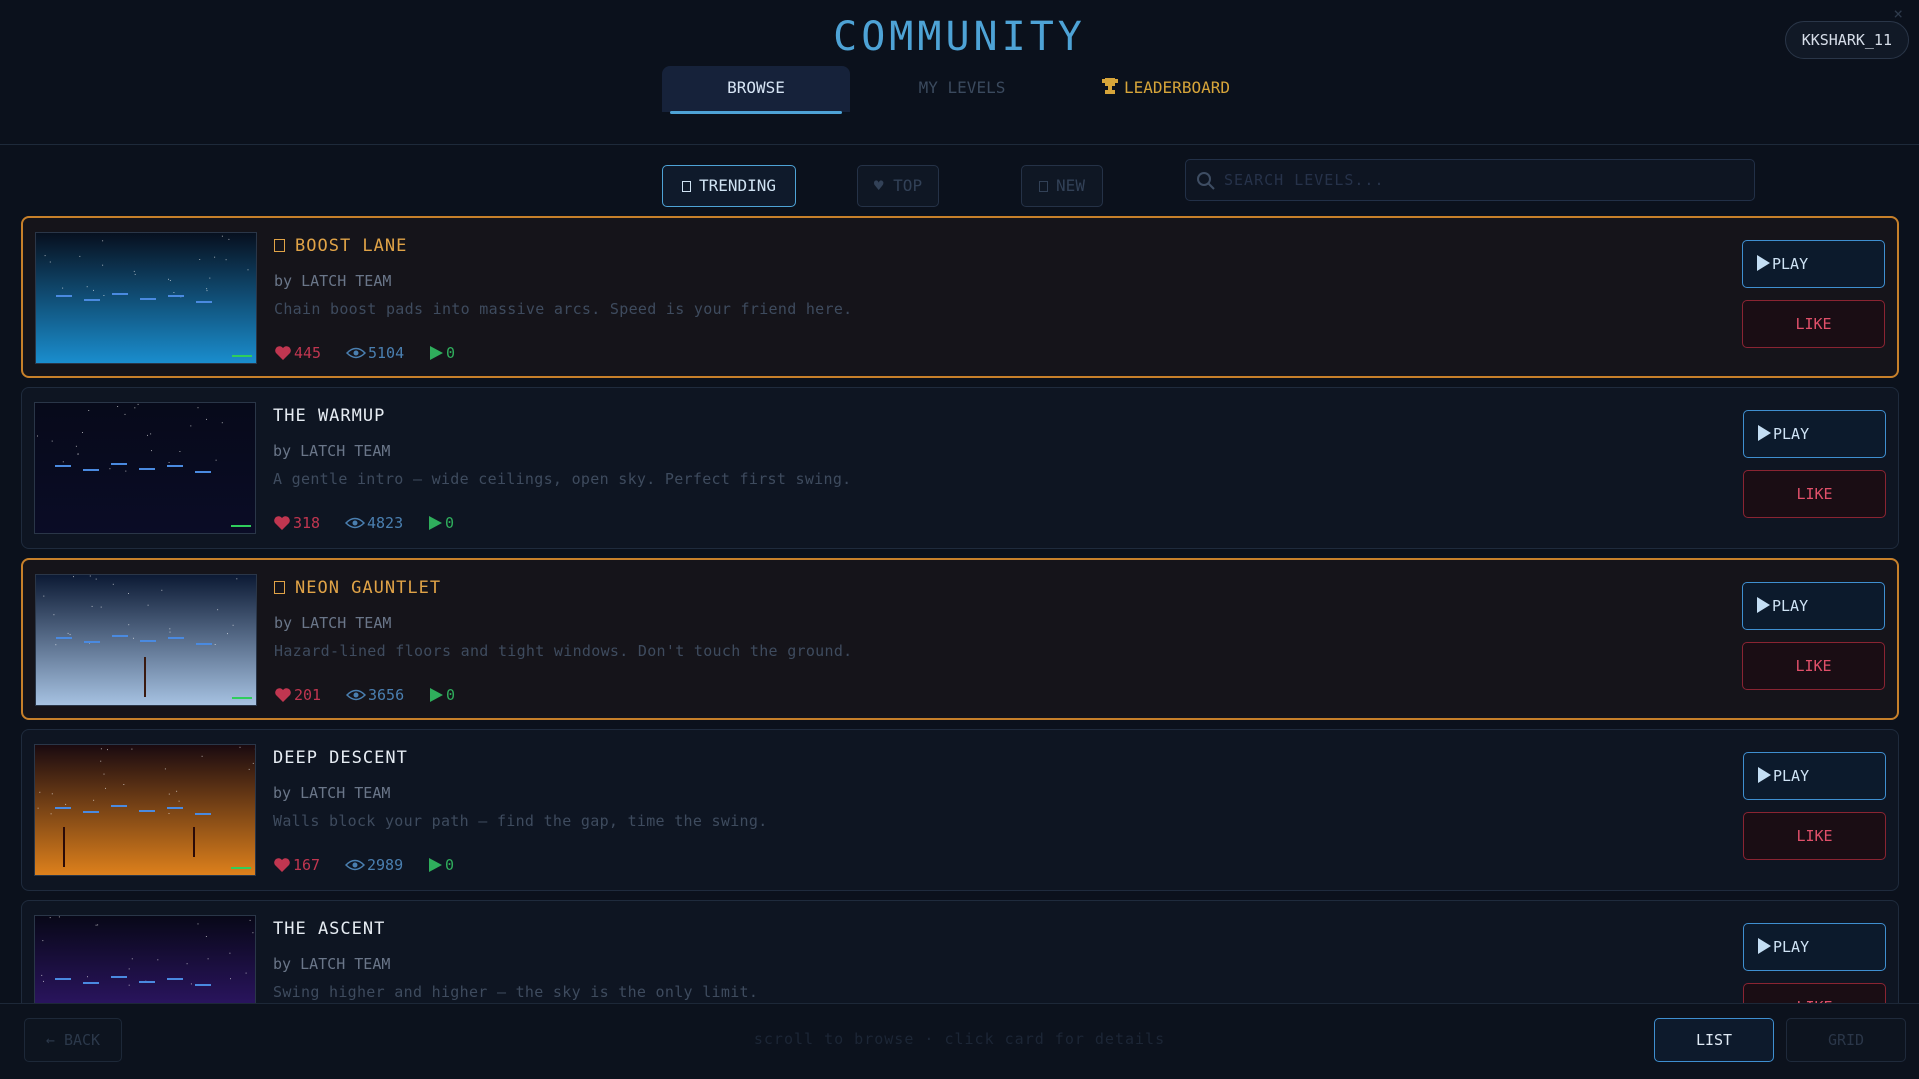 The height and width of the screenshot is (1079, 1919). I want to click on search-input, so click(1484, 180).